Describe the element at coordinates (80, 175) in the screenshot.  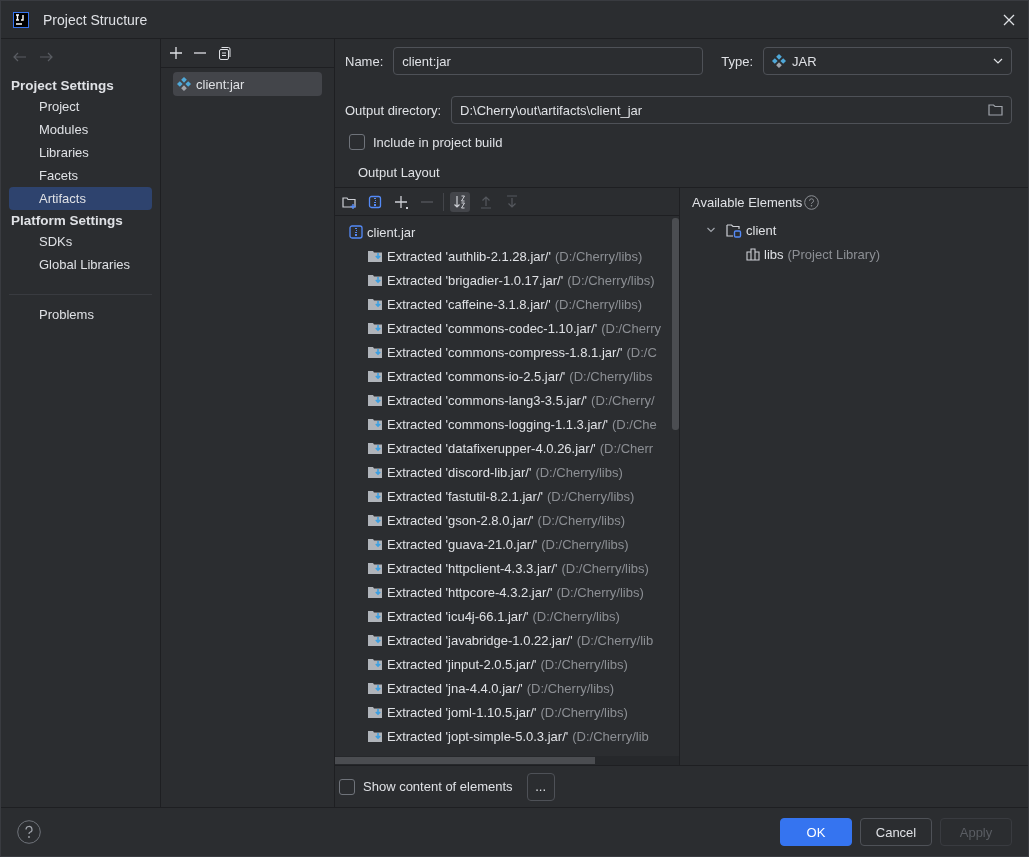
I see `sidebar-item: Facets` at that location.